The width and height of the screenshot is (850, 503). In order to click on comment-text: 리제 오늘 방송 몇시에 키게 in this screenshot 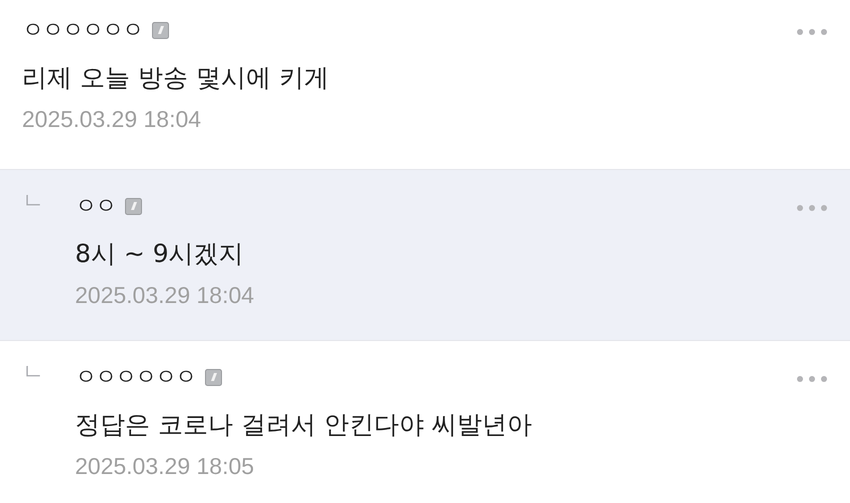, I will do `click(176, 78)`.